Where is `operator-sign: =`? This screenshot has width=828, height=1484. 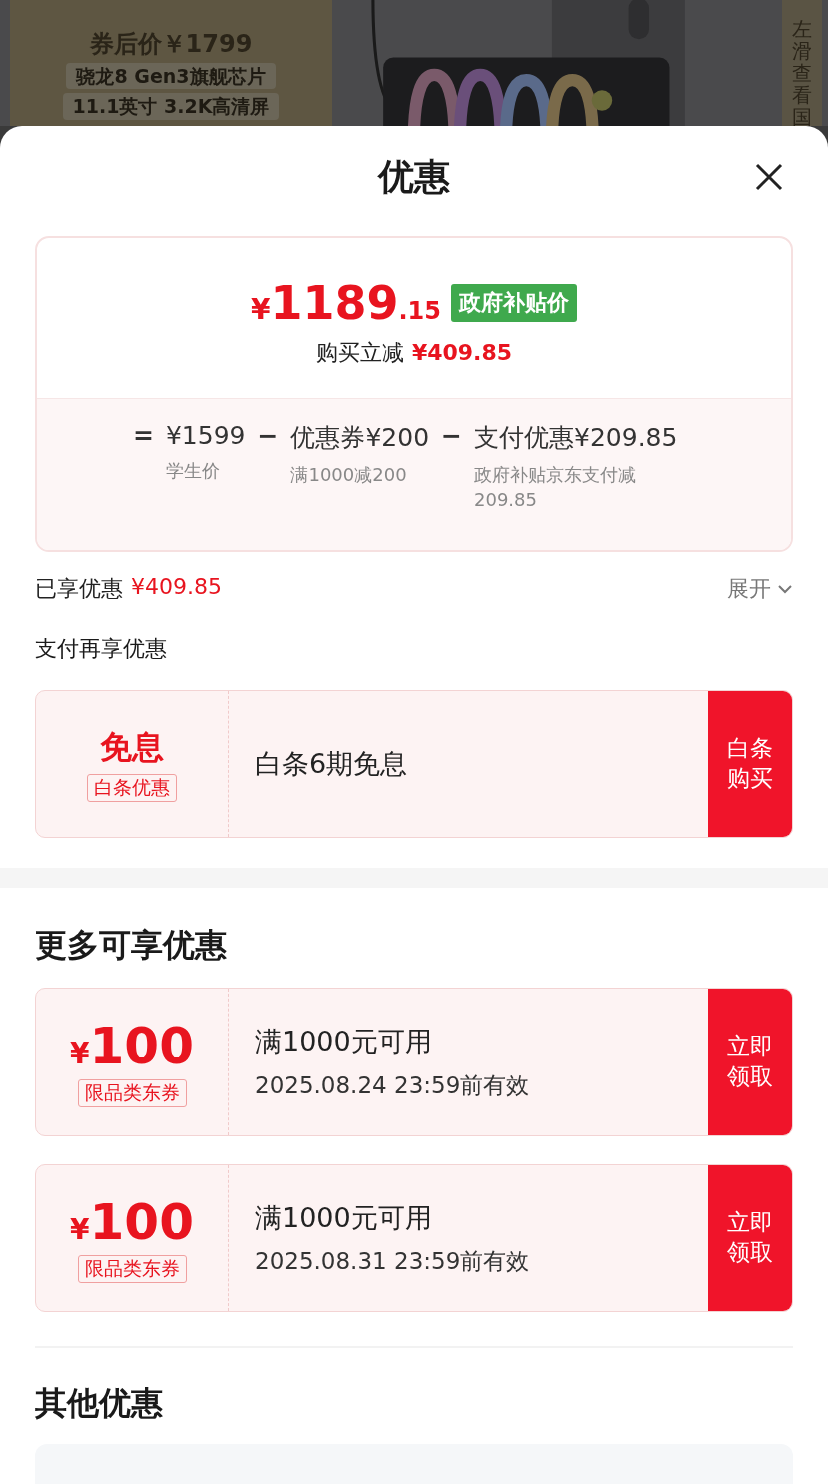
operator-sign: = is located at coordinates (143, 436).